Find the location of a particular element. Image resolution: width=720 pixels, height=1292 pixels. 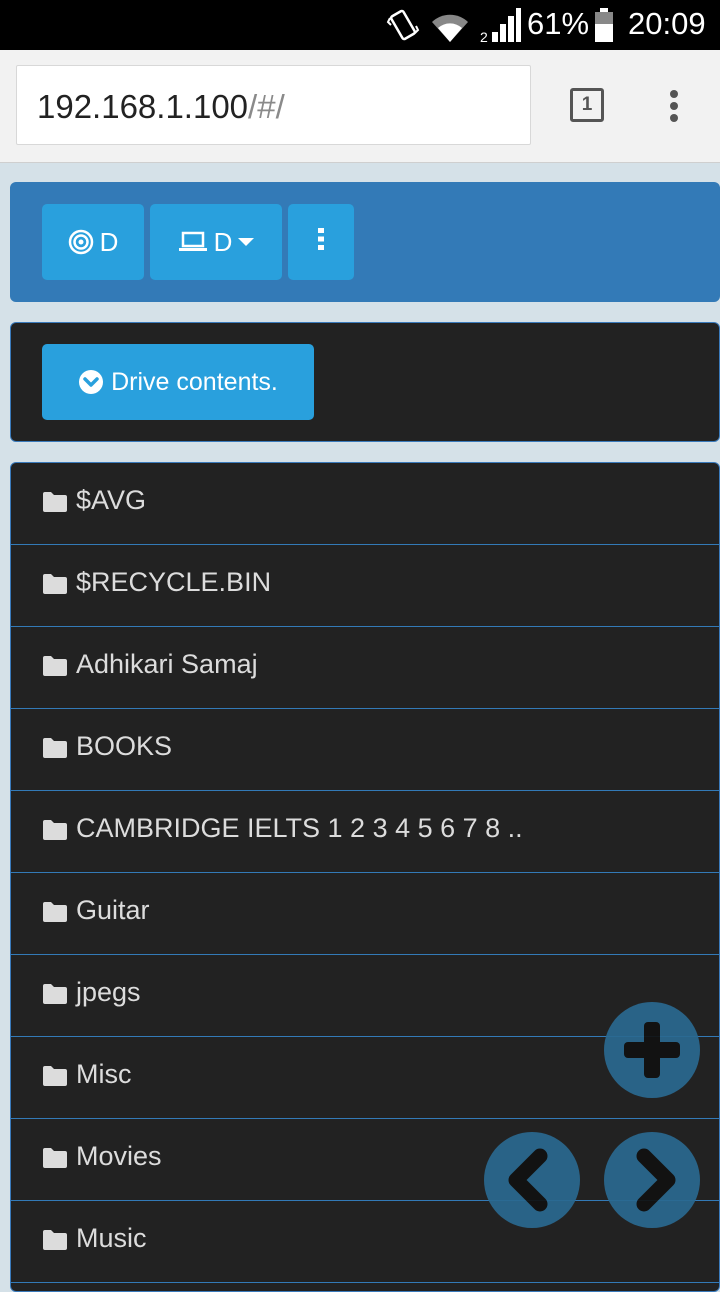

toolbar-panel: D D is located at coordinates (365, 242).